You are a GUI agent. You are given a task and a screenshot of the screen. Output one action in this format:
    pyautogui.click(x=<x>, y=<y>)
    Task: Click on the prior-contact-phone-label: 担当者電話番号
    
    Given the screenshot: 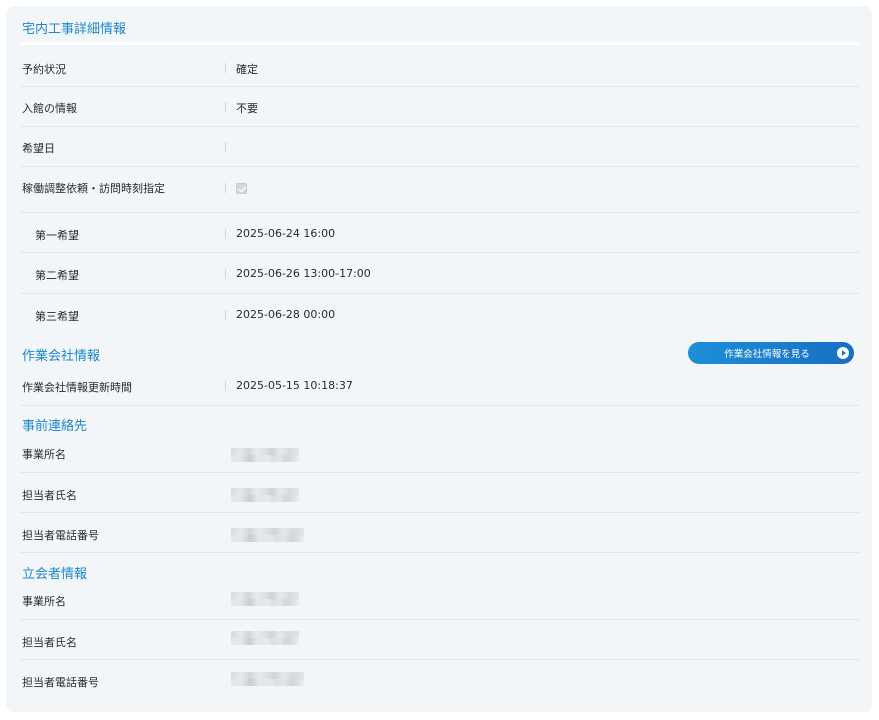 What is the action you would take?
    pyautogui.click(x=60, y=535)
    